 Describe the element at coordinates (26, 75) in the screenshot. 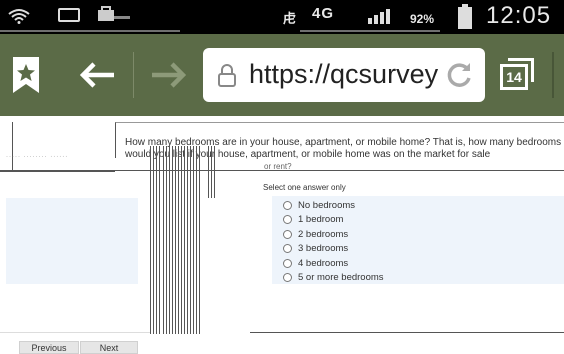

I see `bookmark-star-icon` at that location.